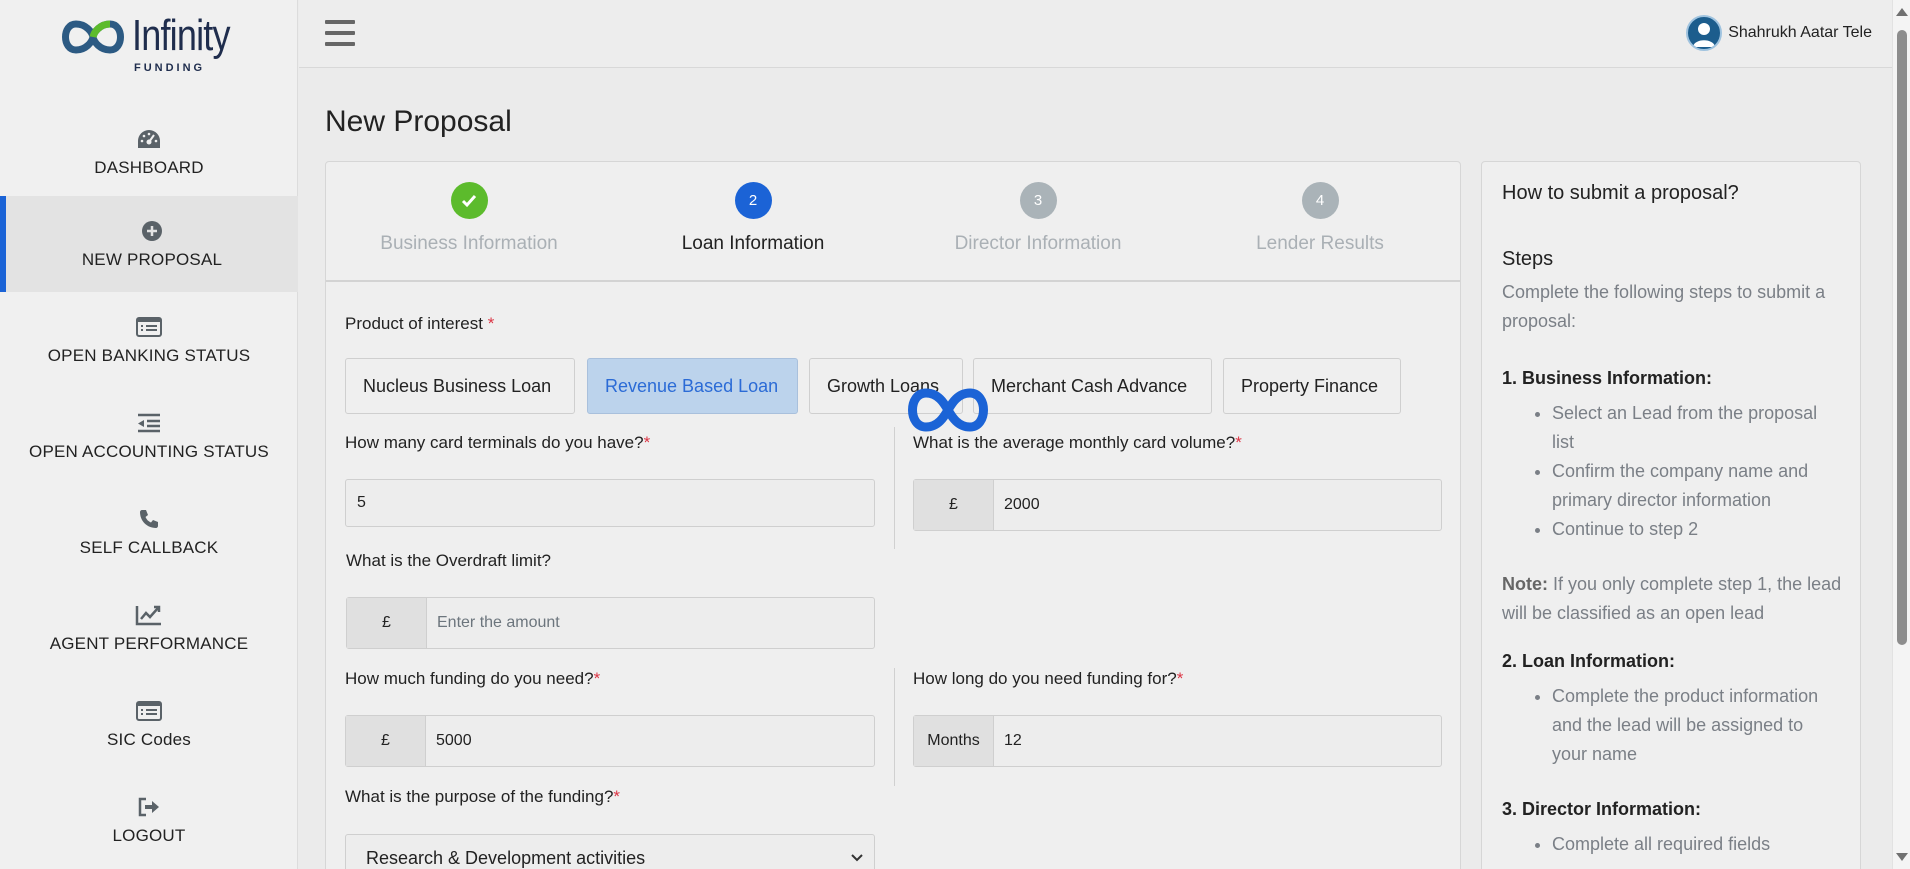  What do you see at coordinates (418, 121) in the screenshot?
I see `page-title: New Proposal` at bounding box center [418, 121].